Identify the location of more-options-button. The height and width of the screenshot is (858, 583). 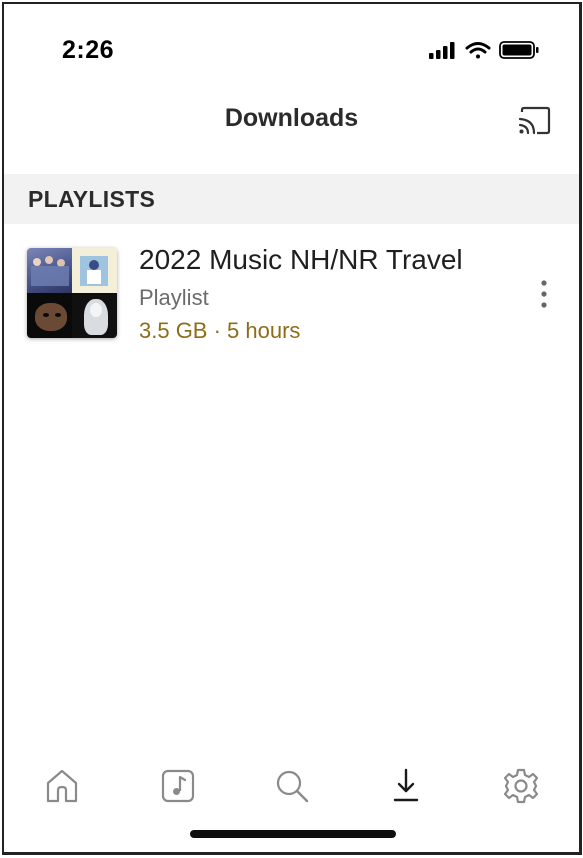
(544, 295).